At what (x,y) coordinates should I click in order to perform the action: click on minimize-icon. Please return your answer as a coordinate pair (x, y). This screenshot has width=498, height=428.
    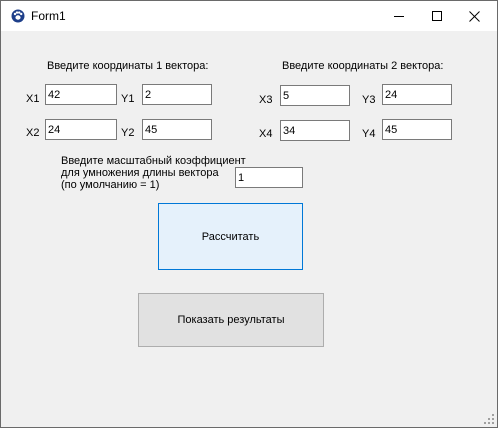
    Looking at the image, I should click on (399, 16).